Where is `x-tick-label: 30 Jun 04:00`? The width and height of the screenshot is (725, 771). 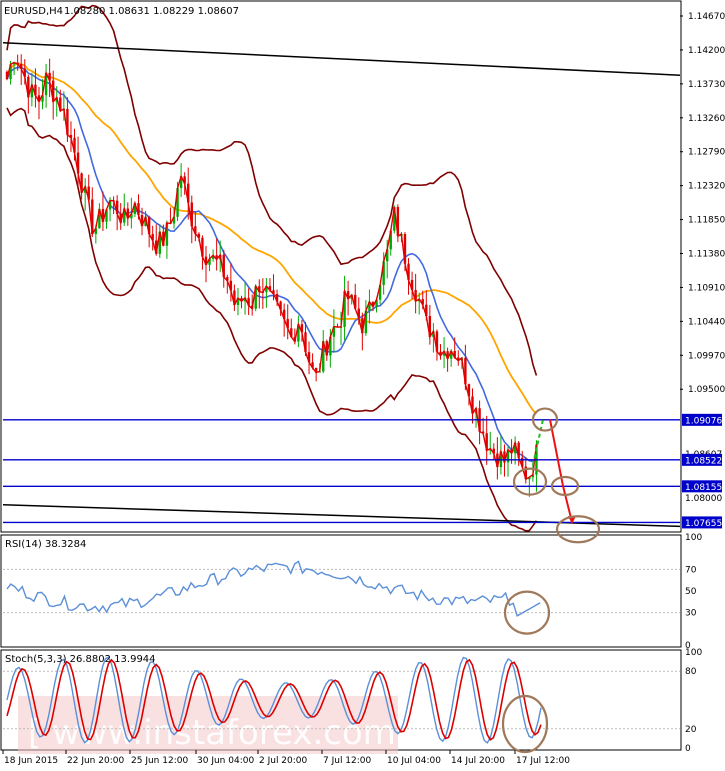
x-tick-label: 30 Jun 04:00 is located at coordinates (225, 761).